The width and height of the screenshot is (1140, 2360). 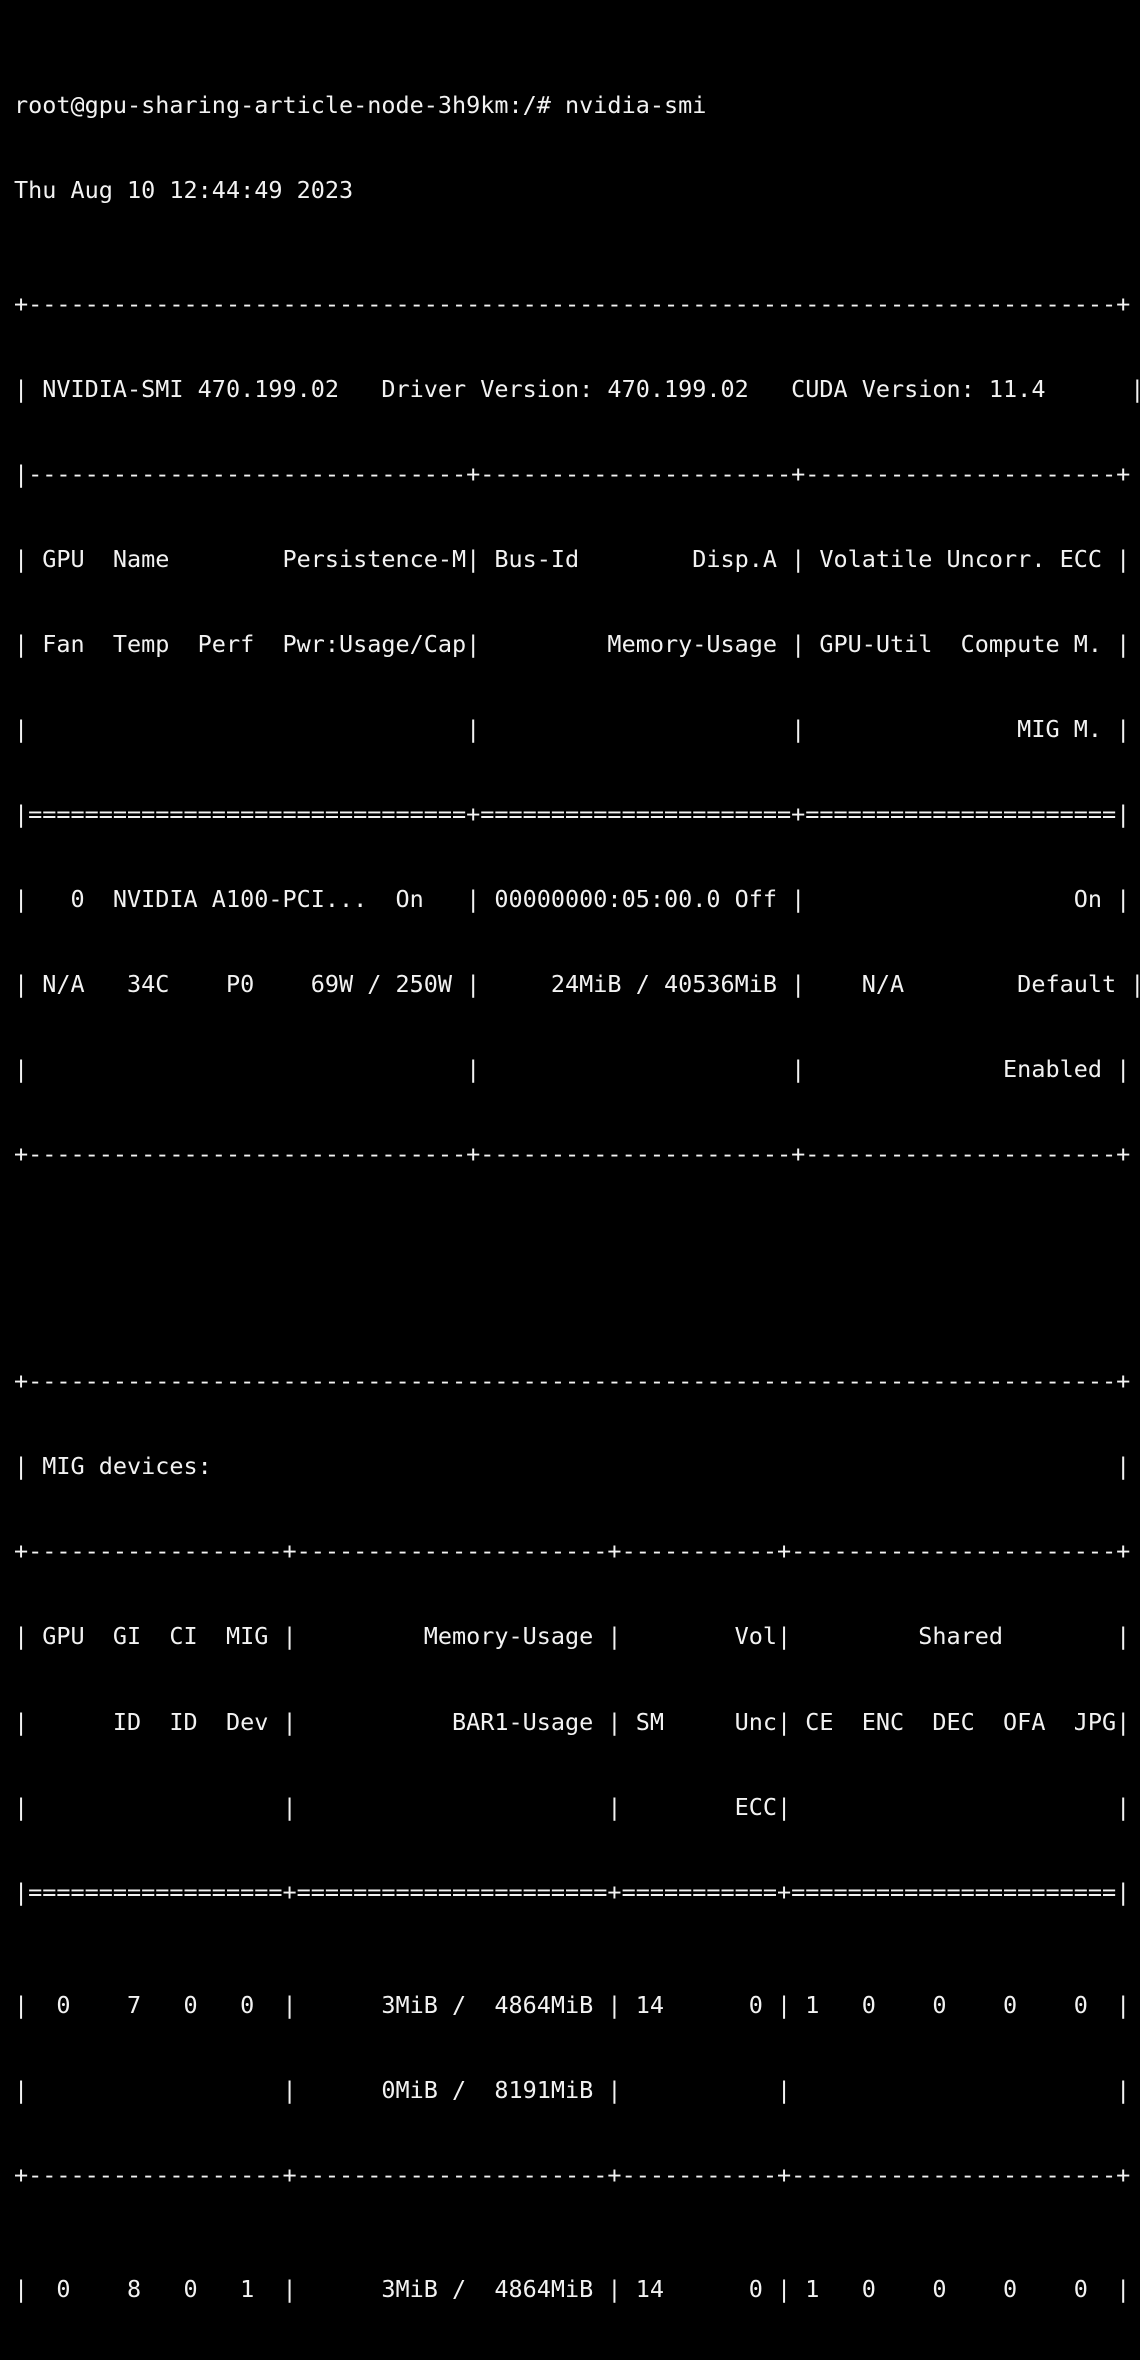 I want to click on blank-separator-line, so click(x=577, y=1268).